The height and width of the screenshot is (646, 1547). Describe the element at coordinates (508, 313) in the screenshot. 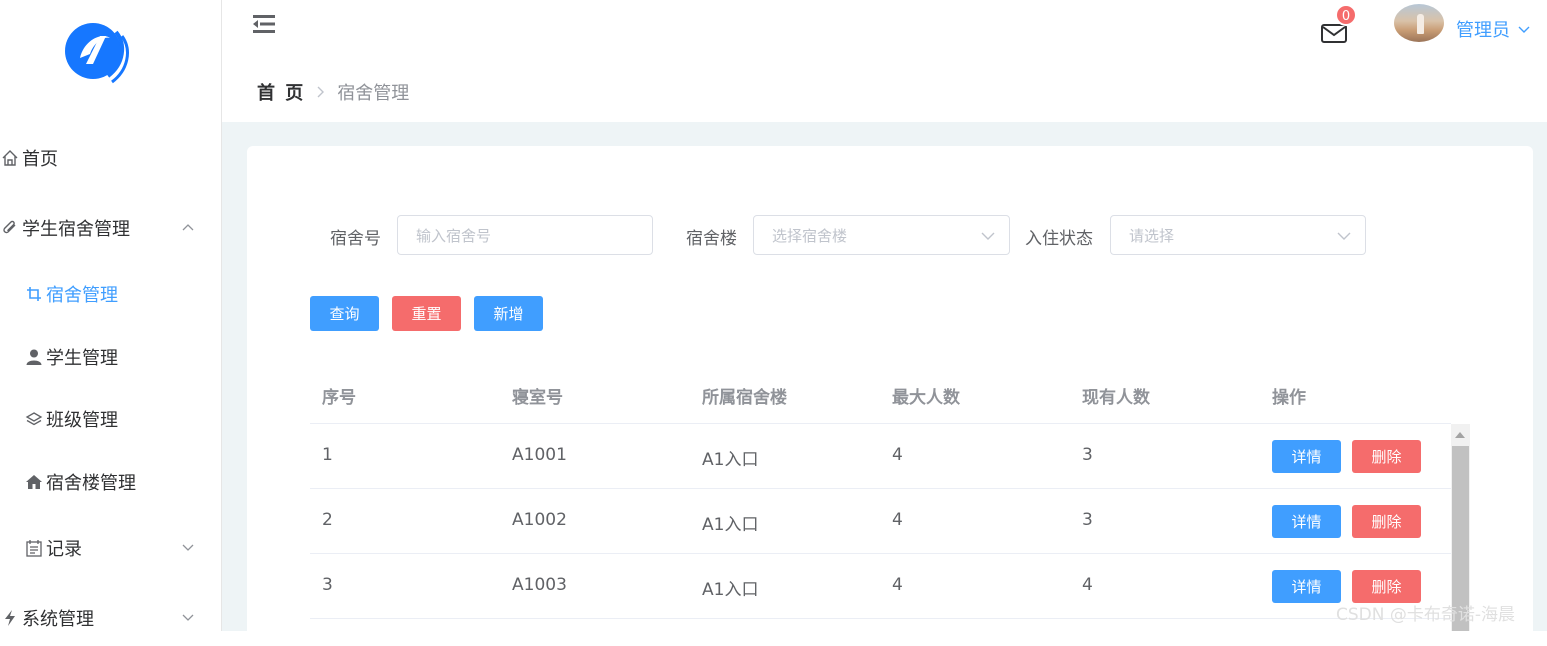

I see `add-button: 新增` at that location.